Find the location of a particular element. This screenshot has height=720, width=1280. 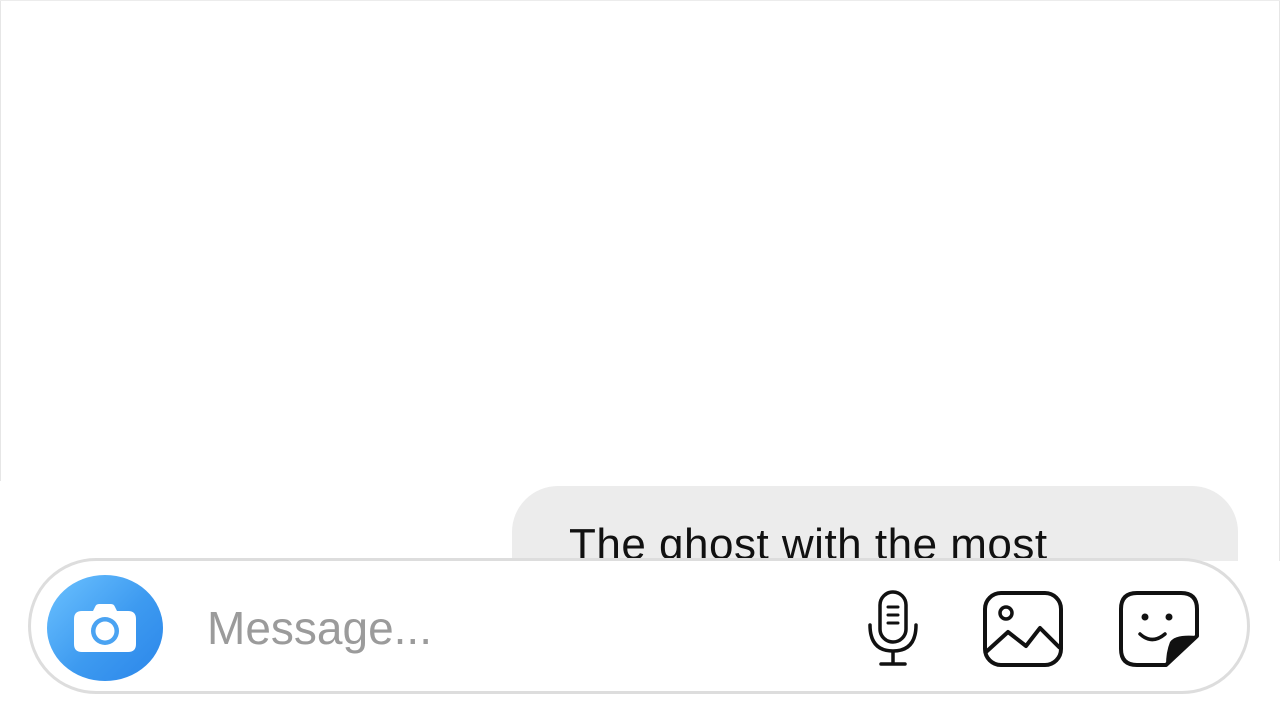

gallery-button is located at coordinates (1023, 629).